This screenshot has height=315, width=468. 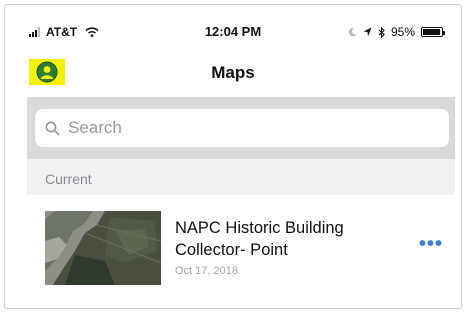 I want to click on aerial-map-image, so click(x=103, y=248).